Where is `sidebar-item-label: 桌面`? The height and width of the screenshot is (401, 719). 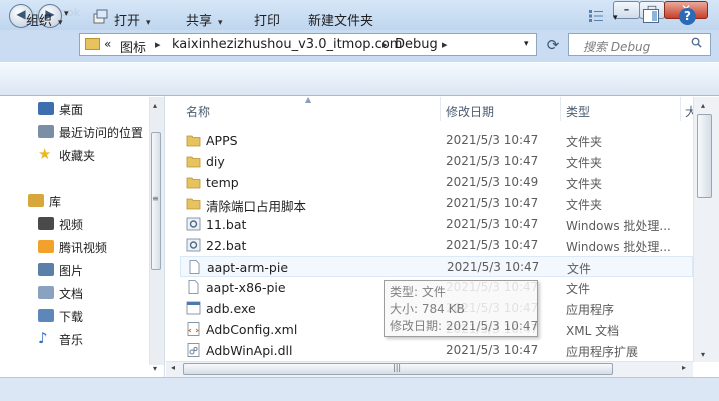
sidebar-item-label: 桌面 is located at coordinates (71, 110).